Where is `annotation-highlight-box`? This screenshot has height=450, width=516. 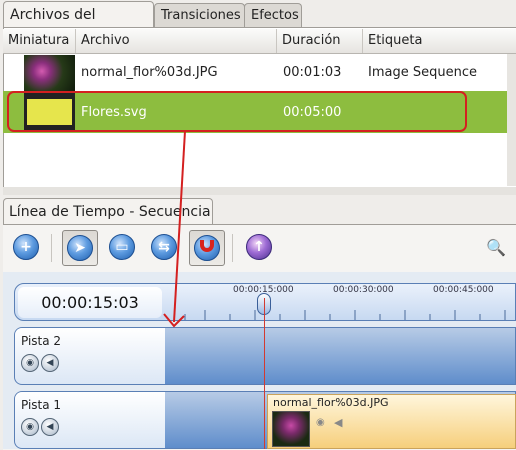 annotation-highlight-box is located at coordinates (237, 111).